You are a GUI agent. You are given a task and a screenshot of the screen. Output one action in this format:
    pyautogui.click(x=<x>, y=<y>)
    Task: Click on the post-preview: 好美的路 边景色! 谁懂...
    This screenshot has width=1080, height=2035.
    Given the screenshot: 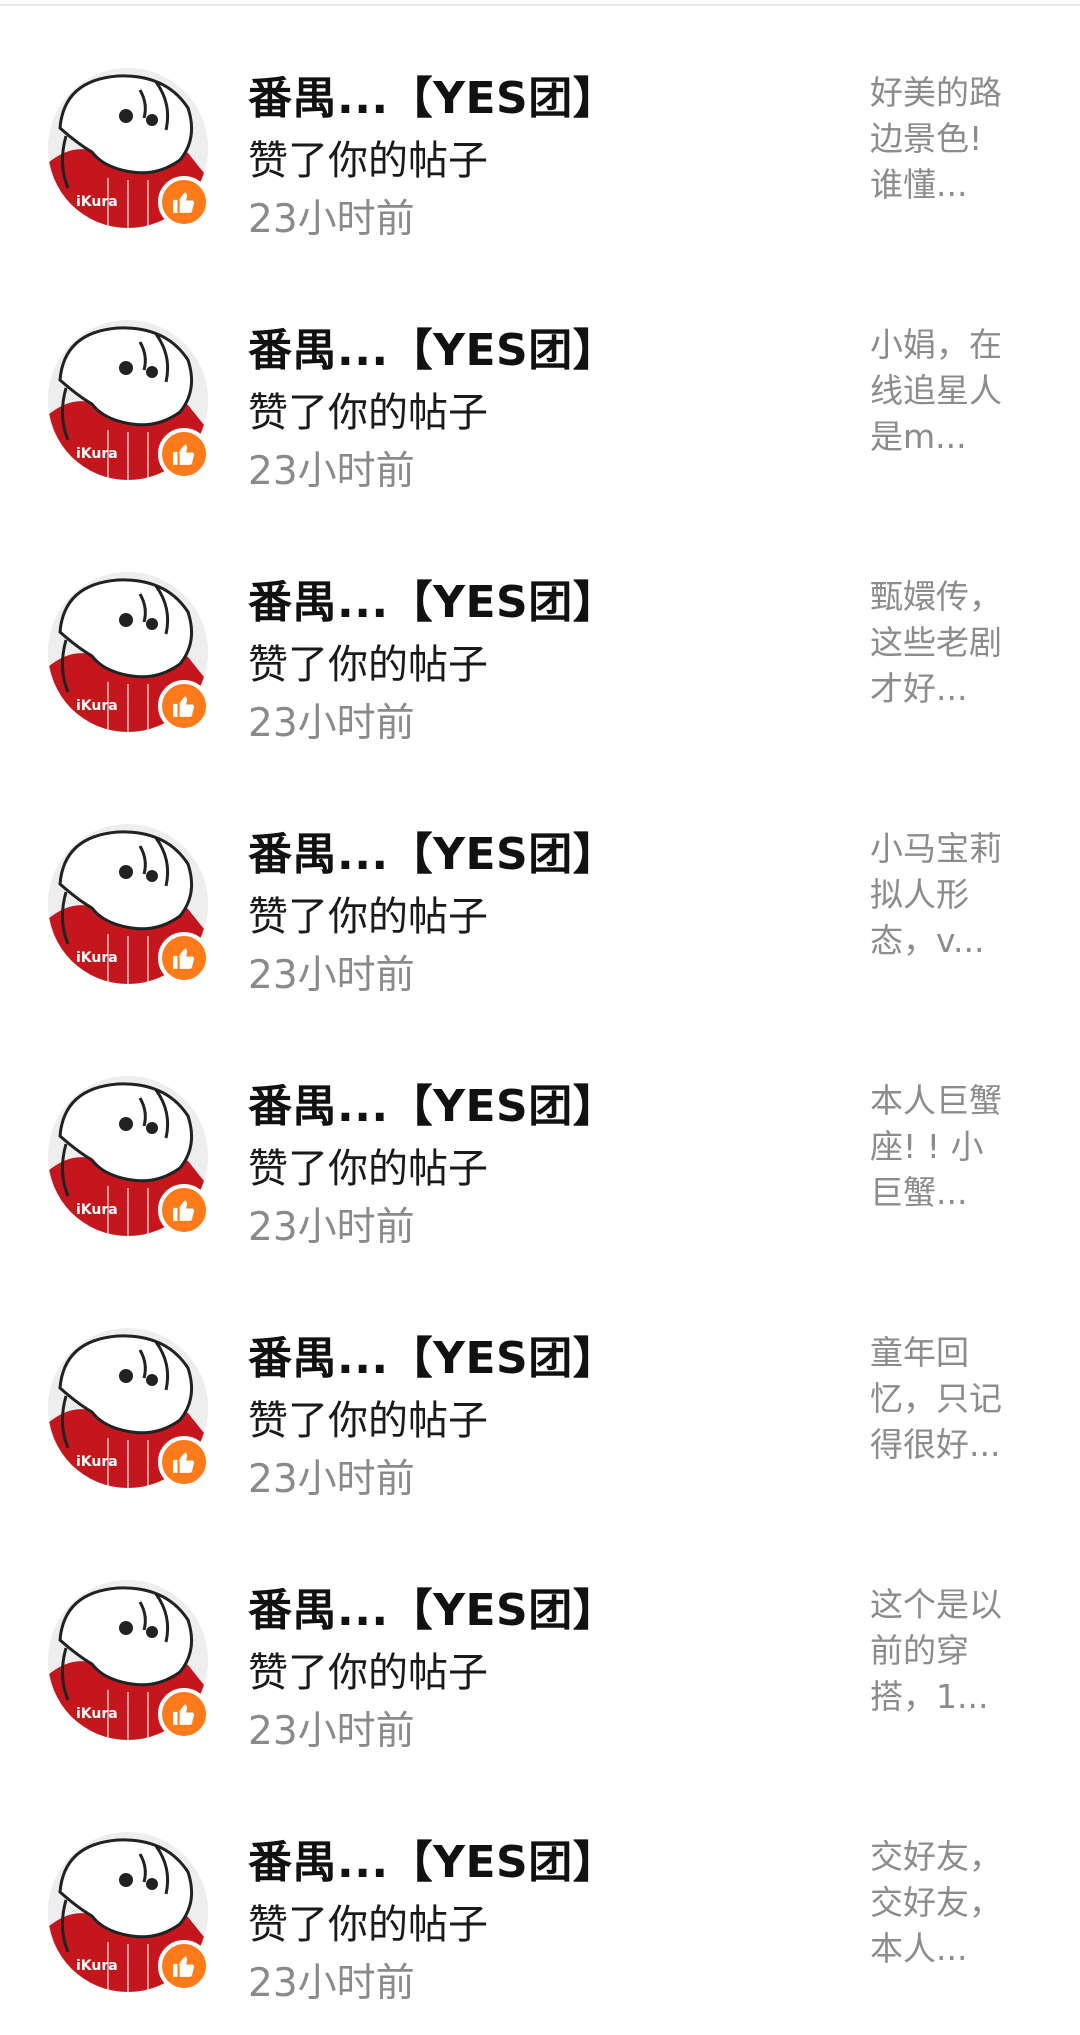 What is the action you would take?
    pyautogui.click(x=945, y=139)
    